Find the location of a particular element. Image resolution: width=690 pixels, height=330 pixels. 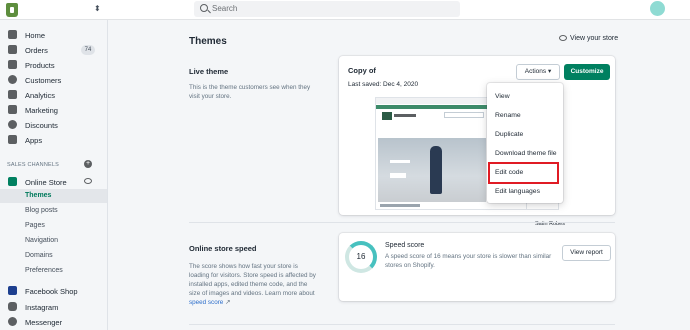

actions-button: Actions ▾ is located at coordinates (538, 72).